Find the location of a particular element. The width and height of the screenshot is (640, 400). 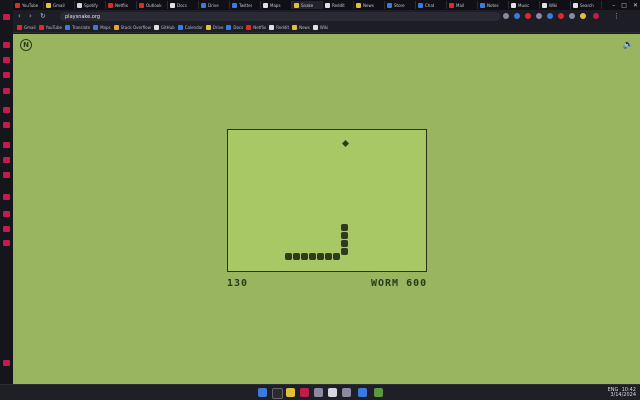

back-icon: ‹ is located at coordinates (19, 16).